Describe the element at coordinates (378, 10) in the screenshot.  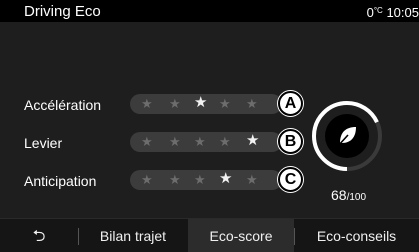
I see `temperature-unit: °C` at that location.